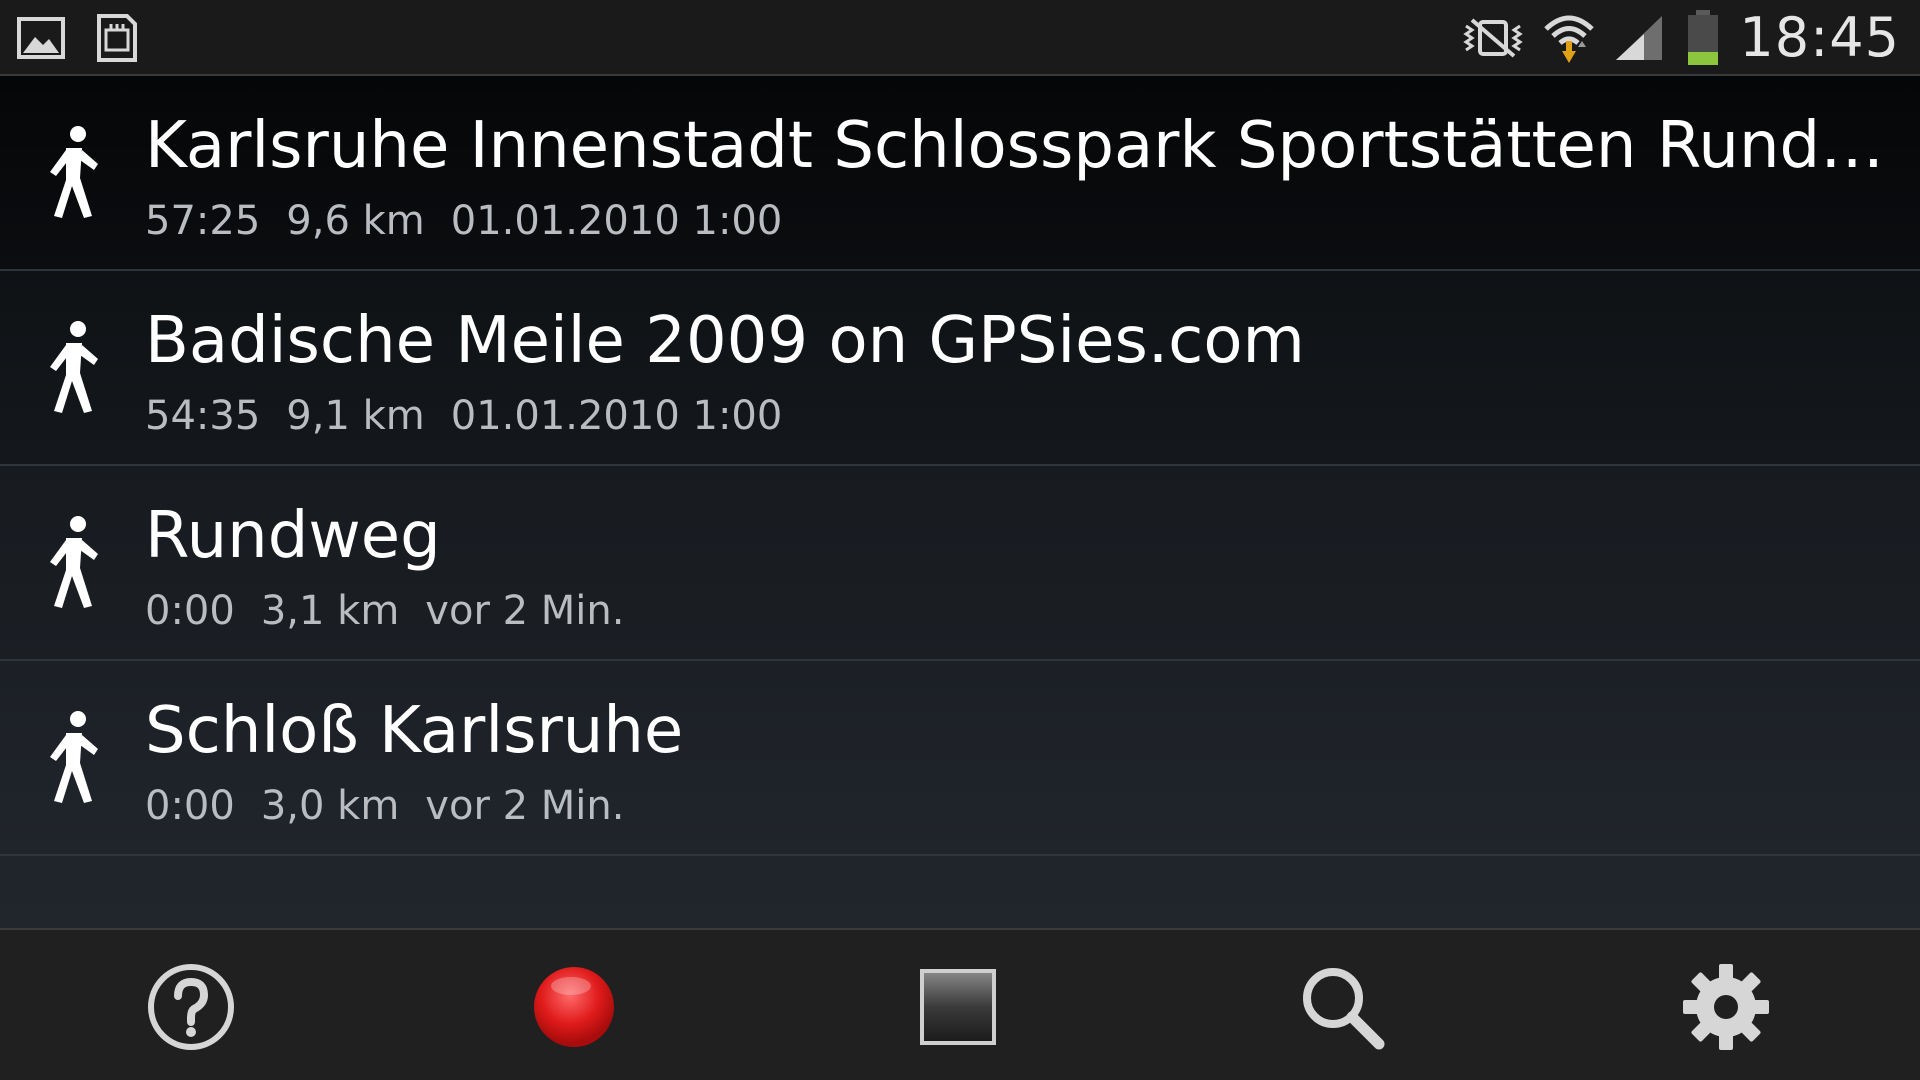 The image size is (1920, 1080). Describe the element at coordinates (330, 806) in the screenshot. I see `track-distance: 3,0 km` at that location.